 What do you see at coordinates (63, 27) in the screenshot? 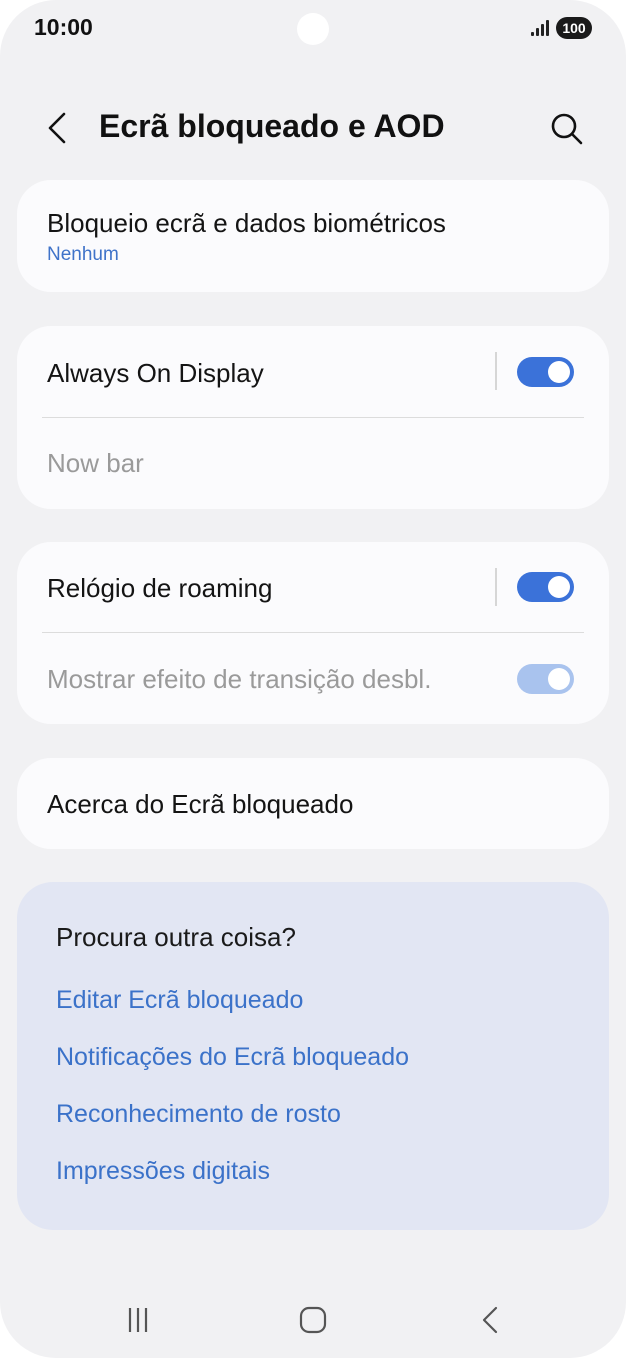
I see `status-time: 10:00` at bounding box center [63, 27].